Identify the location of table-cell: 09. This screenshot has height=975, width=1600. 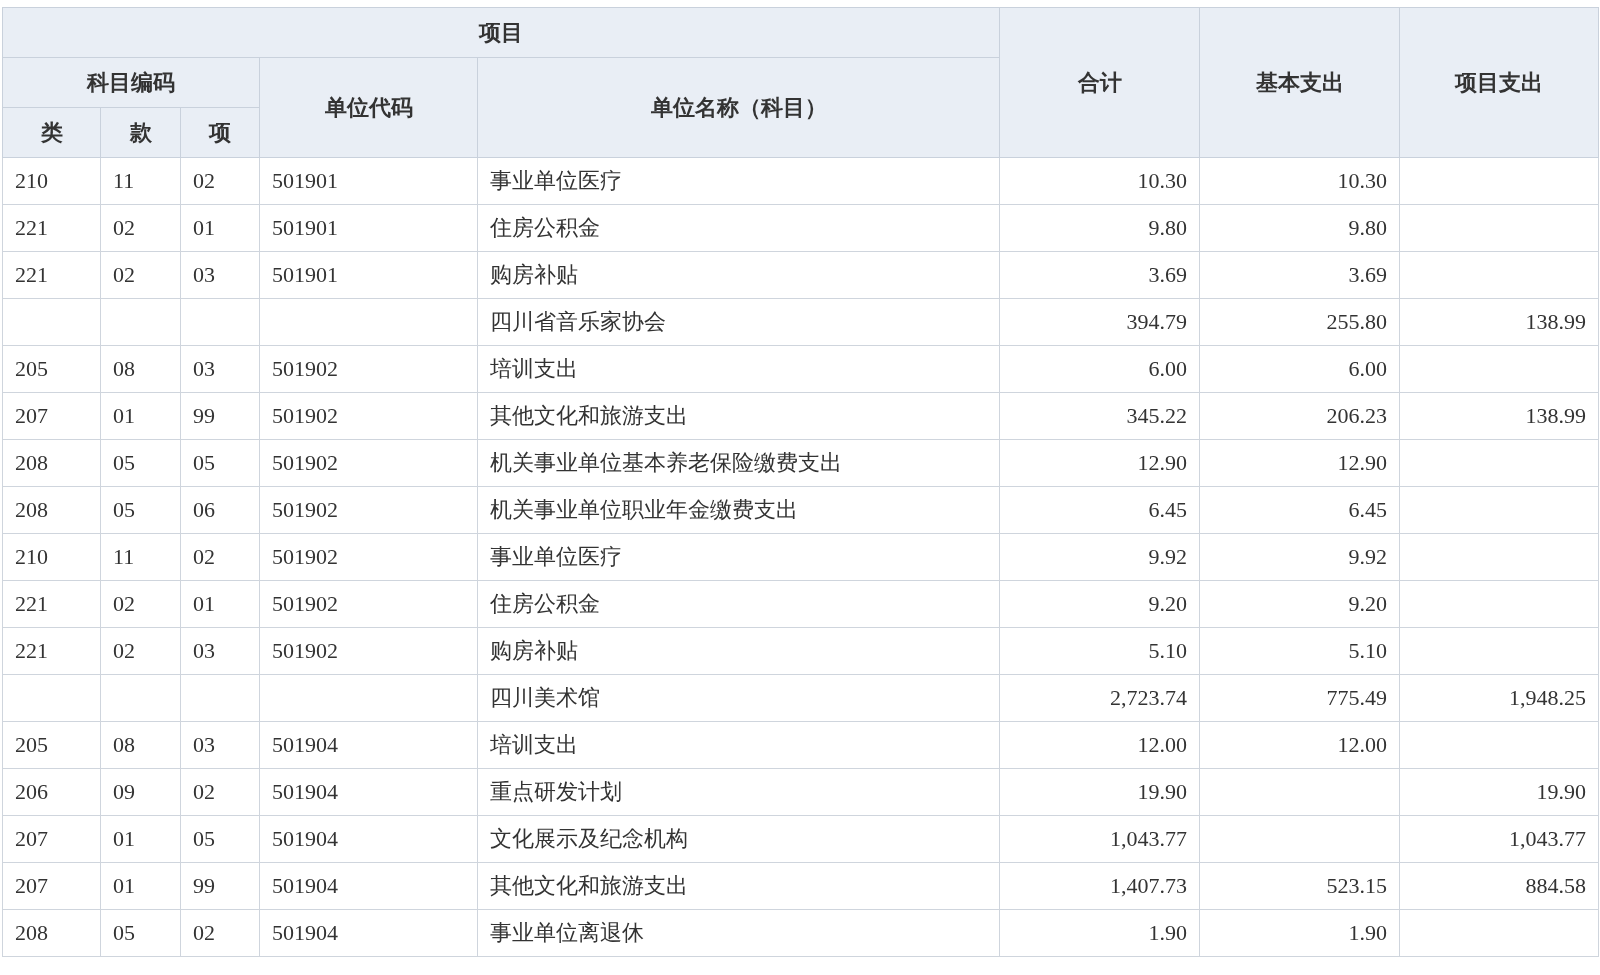
(140, 792).